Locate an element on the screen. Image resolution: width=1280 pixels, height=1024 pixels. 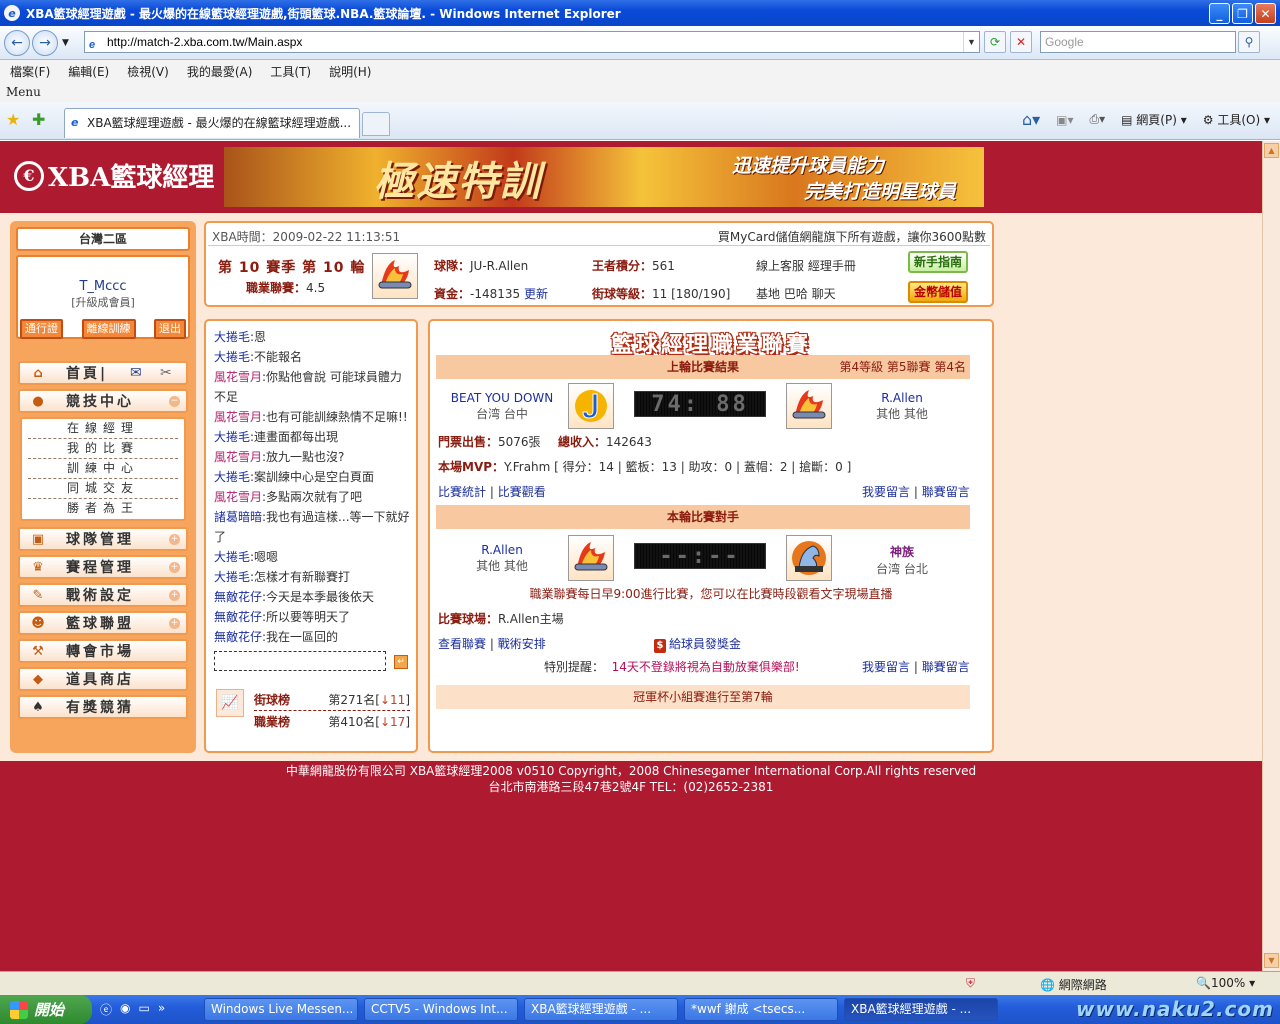
close-button: ✕ is located at coordinates (1265, 13).